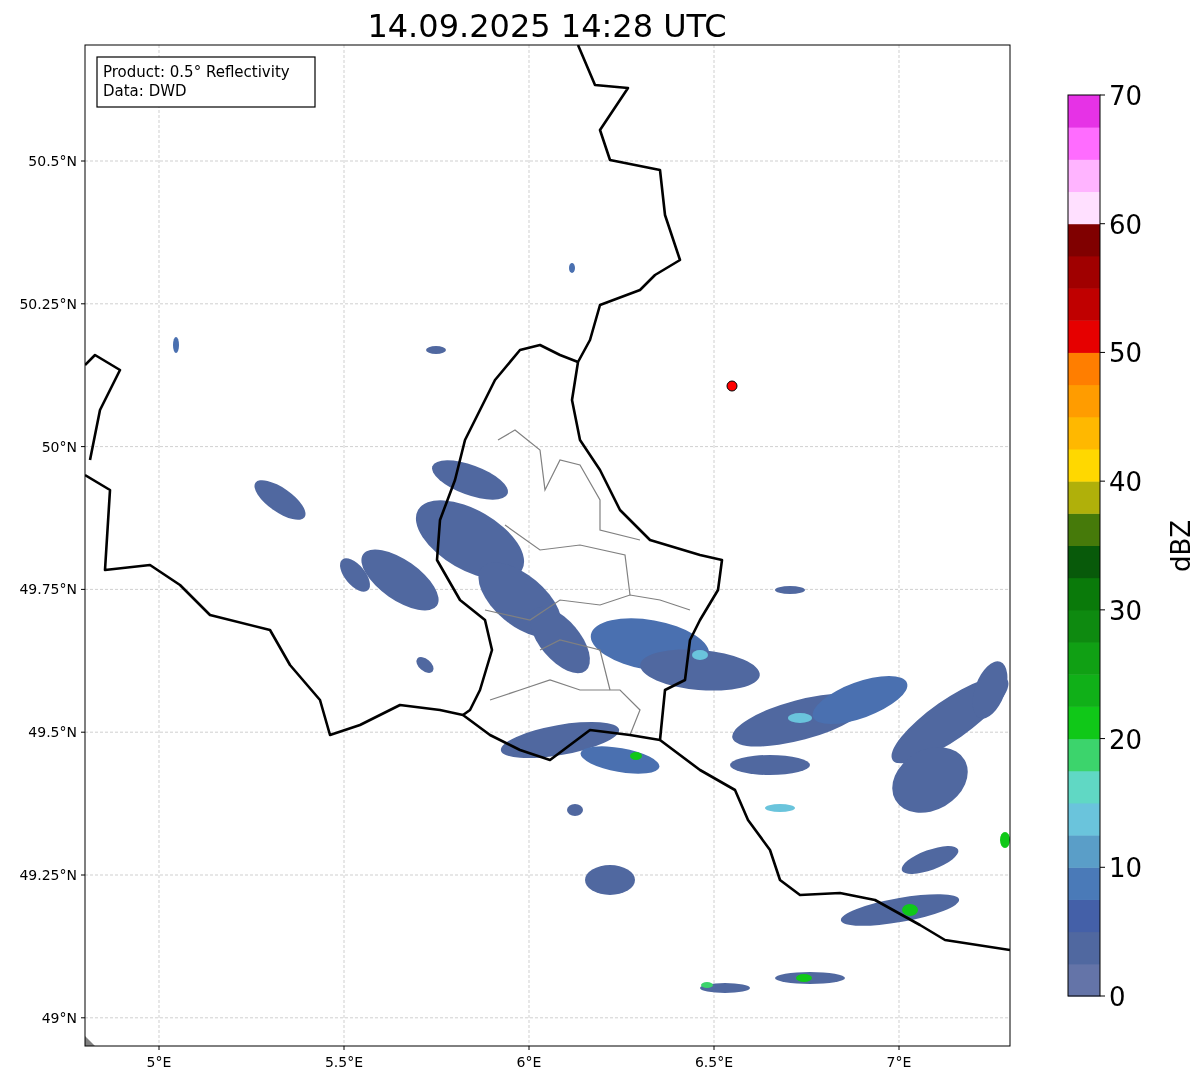 Image resolution: width=1202 pixels, height=1081 pixels. What do you see at coordinates (59, 1017) in the screenshot?
I see `latitude-label: 49°N` at bounding box center [59, 1017].